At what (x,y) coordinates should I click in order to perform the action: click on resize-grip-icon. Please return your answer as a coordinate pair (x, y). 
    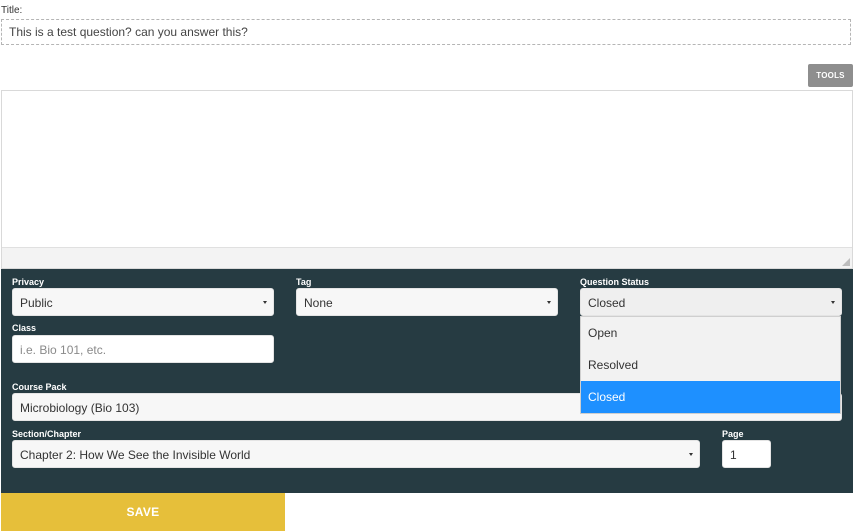
    Looking at the image, I should click on (846, 262).